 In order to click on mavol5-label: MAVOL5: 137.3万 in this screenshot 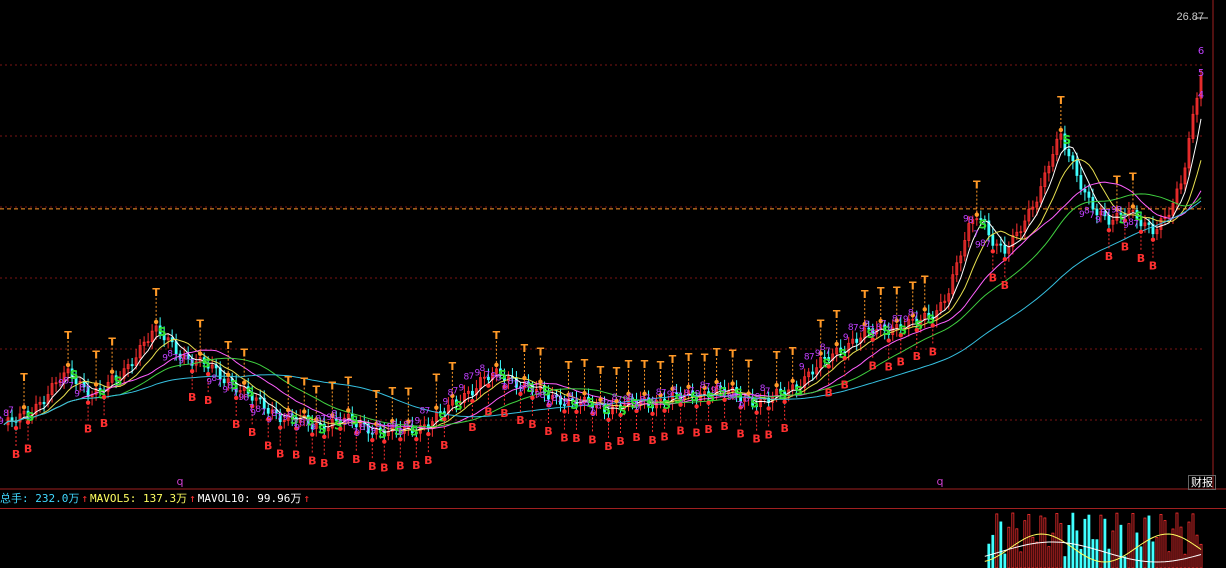, I will do `click(138, 498)`.